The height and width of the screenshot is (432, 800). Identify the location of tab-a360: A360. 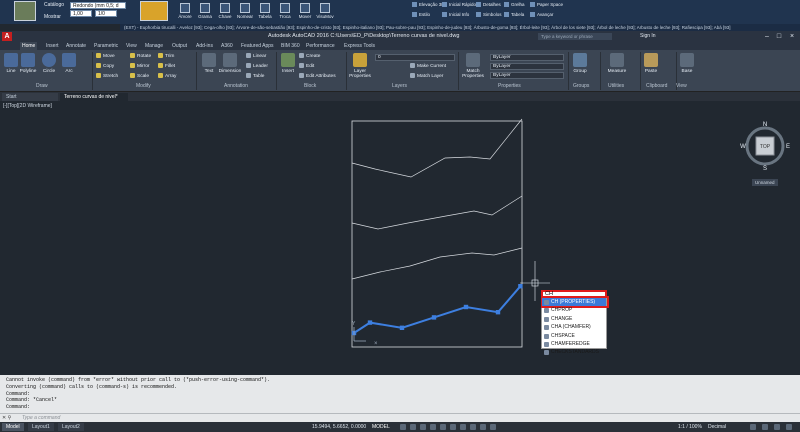
(227, 46).